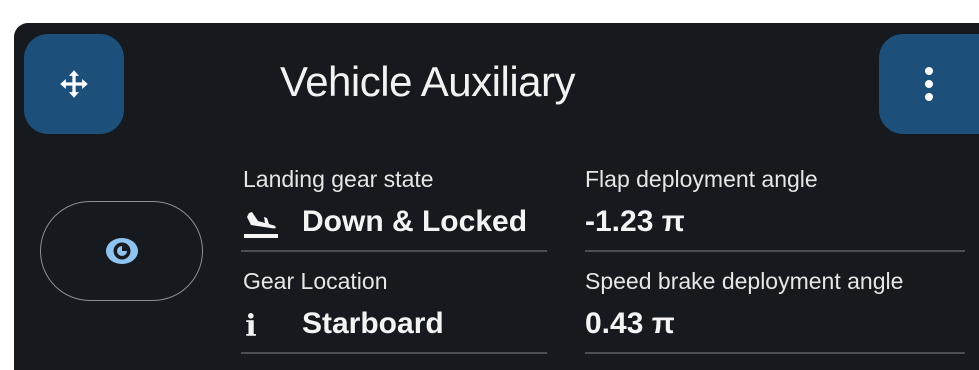 The image size is (979, 370). Describe the element at coordinates (415, 221) in the screenshot. I see `landing-gear-value: Down & Locked` at that location.